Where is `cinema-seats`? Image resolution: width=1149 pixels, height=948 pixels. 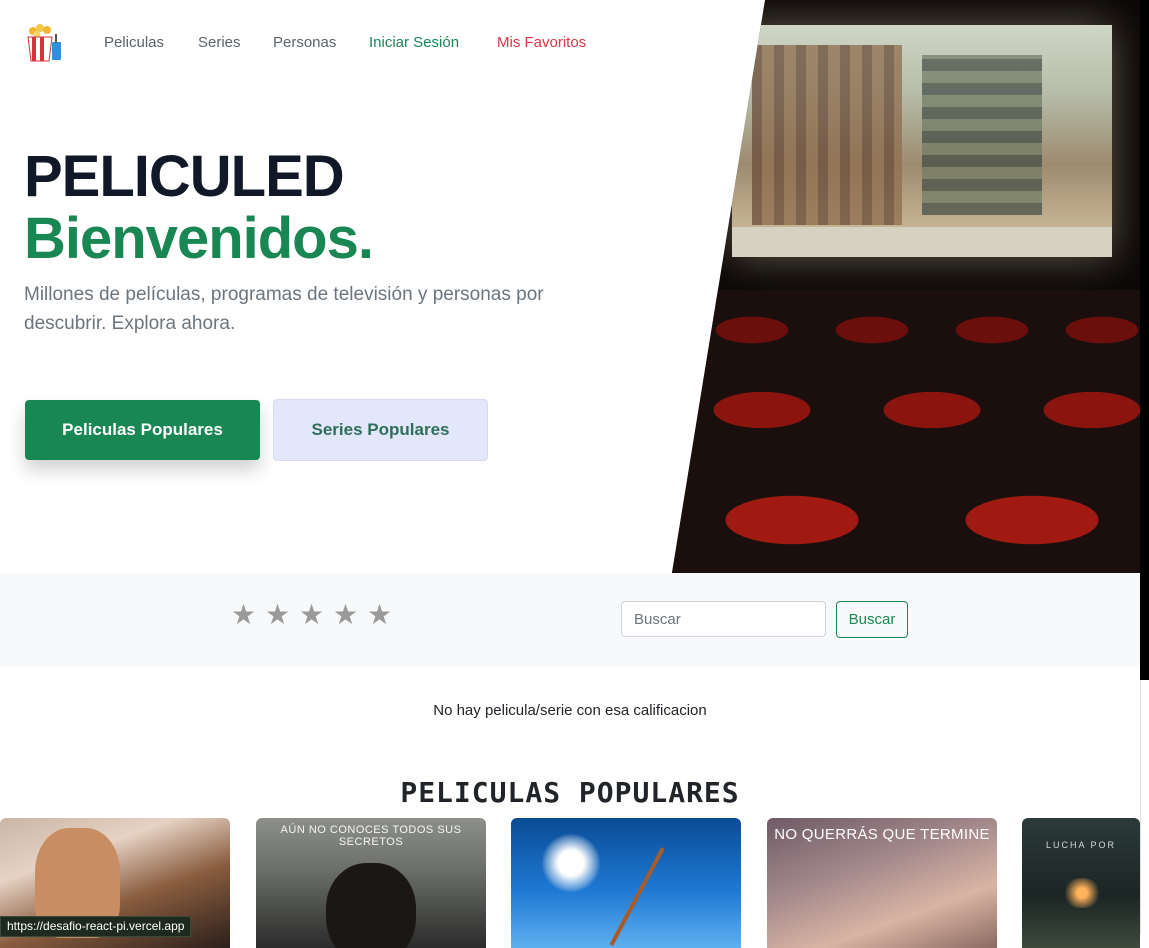 cinema-seats is located at coordinates (906, 431).